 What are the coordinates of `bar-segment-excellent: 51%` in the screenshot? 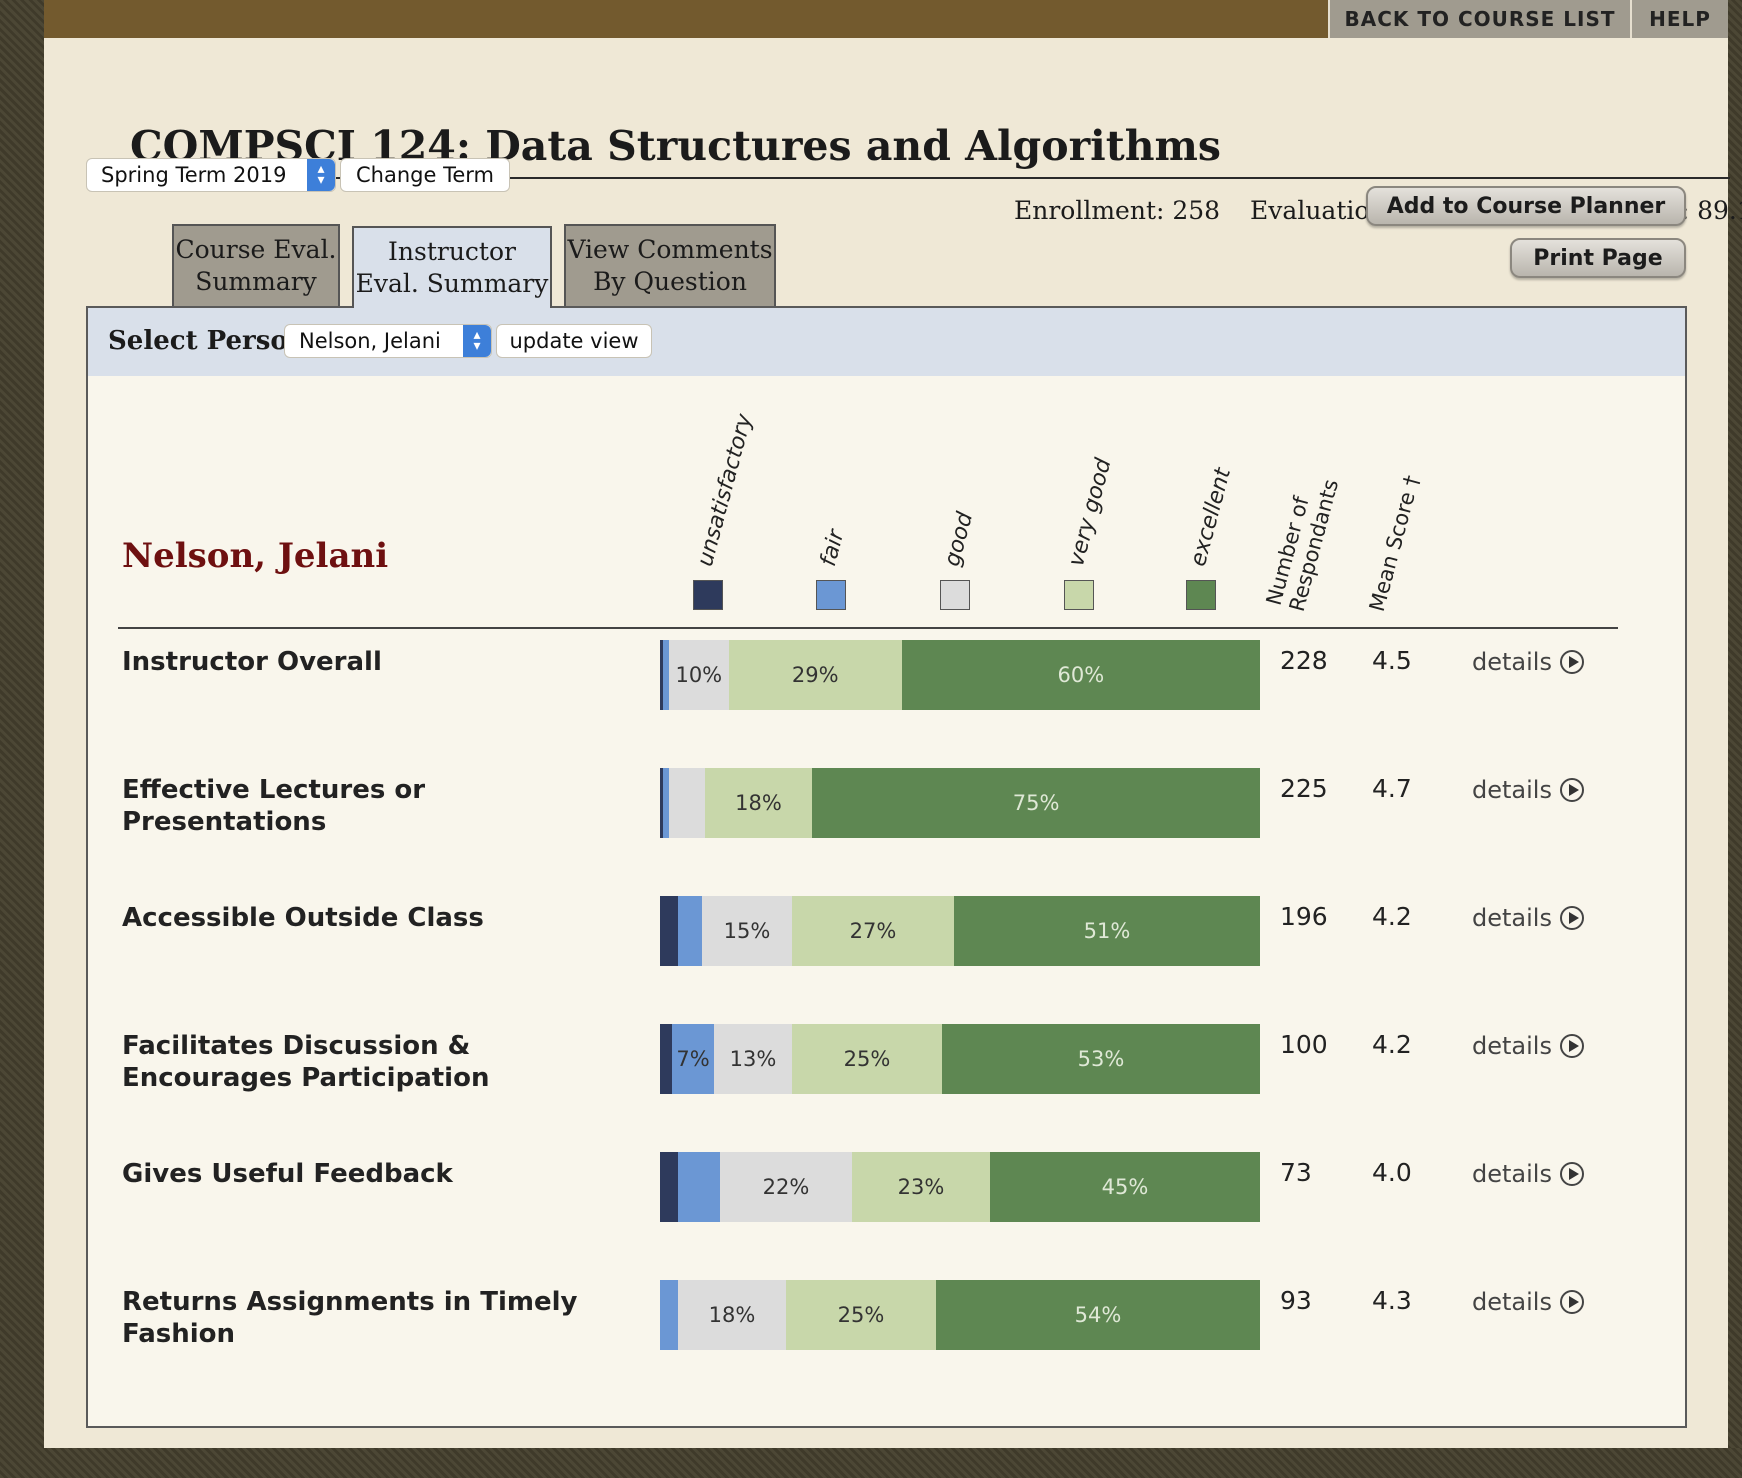 It's located at (1107, 931).